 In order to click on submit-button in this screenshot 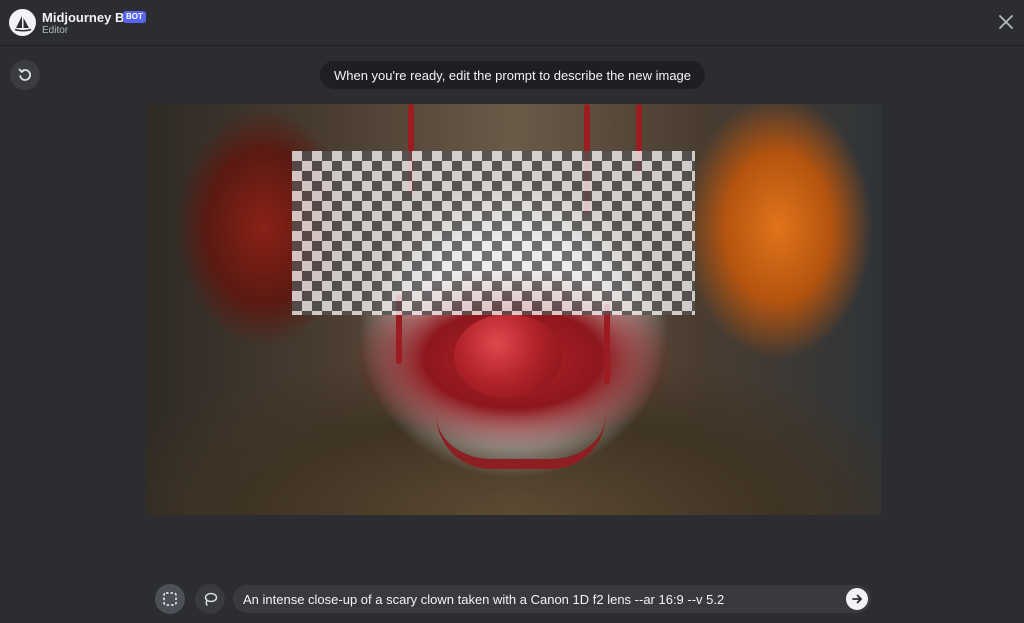, I will do `click(857, 599)`.